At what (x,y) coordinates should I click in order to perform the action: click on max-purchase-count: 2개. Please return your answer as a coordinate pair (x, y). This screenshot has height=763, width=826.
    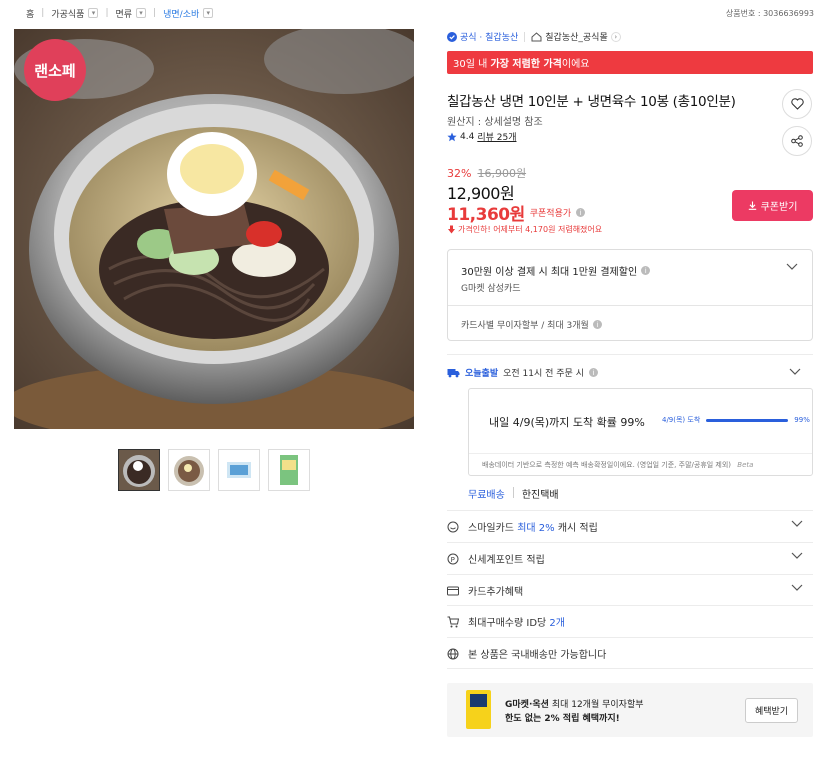
    Looking at the image, I should click on (557, 623).